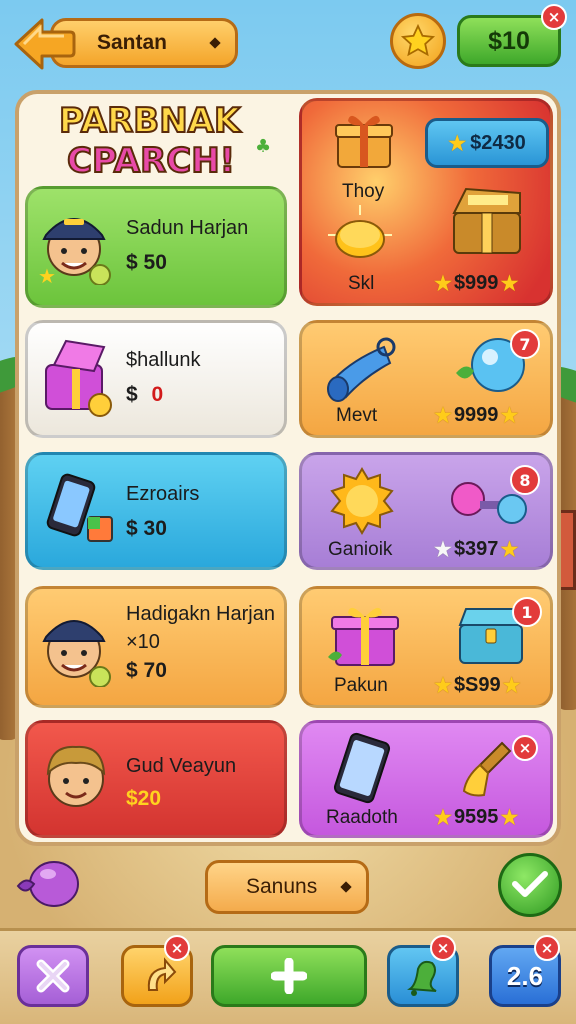 The width and height of the screenshot is (576, 1024). Describe the element at coordinates (143, 642) in the screenshot. I see `player-multiplier: ×10` at that location.